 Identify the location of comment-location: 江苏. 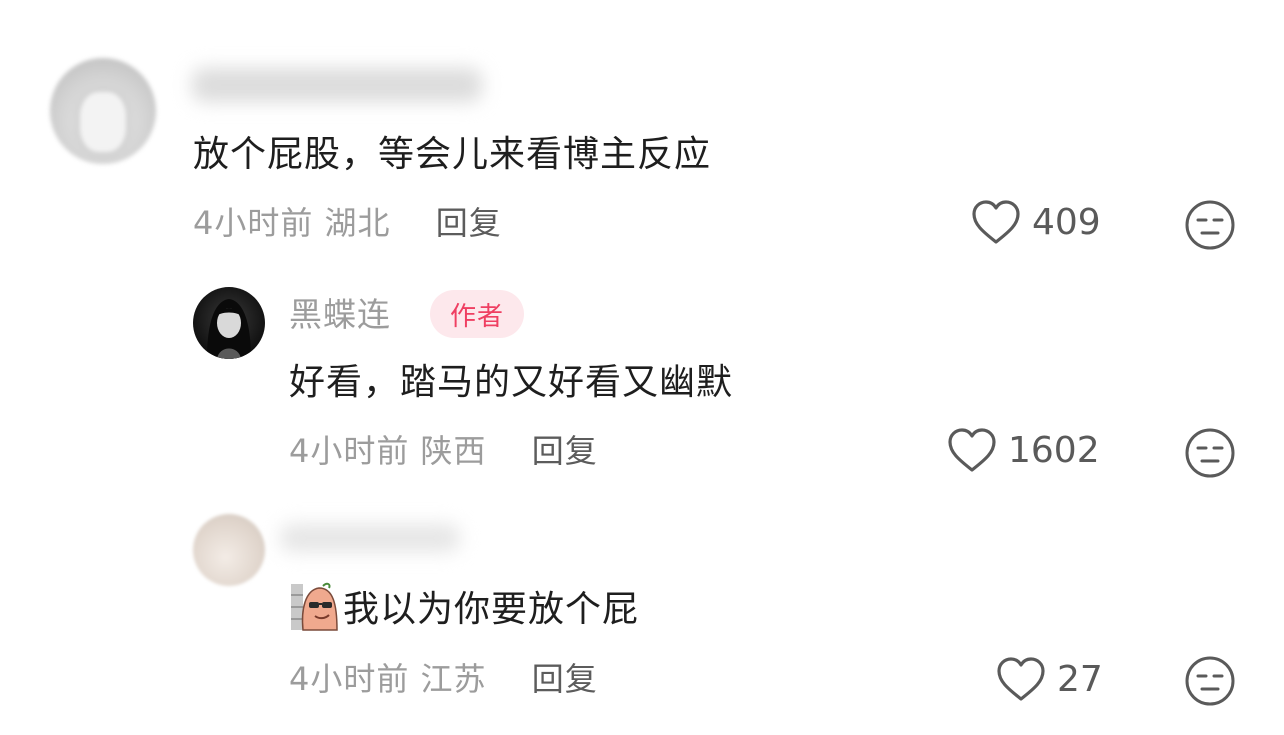
(453, 679).